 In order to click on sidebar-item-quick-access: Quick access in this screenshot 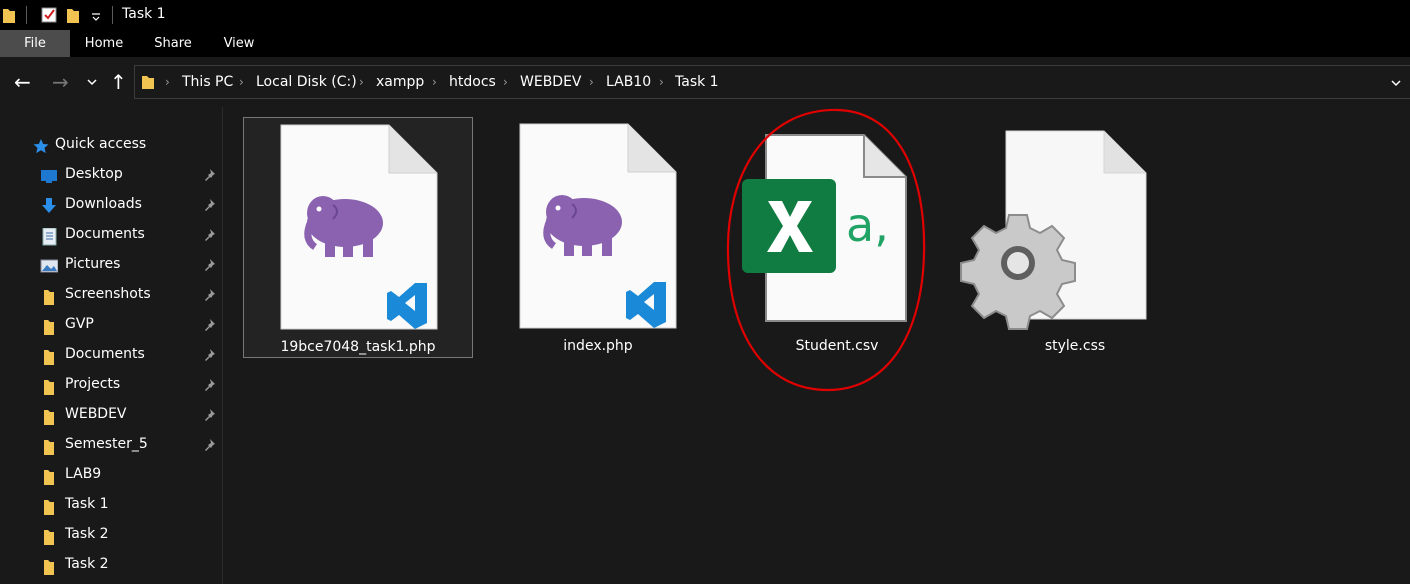, I will do `click(111, 145)`.